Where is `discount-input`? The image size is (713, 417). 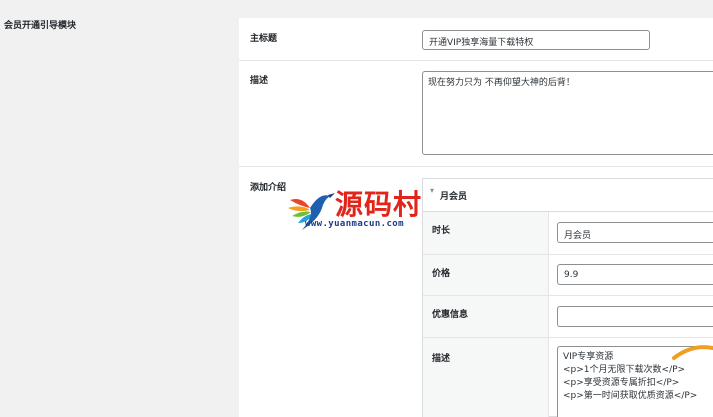 discount-input is located at coordinates (635, 316).